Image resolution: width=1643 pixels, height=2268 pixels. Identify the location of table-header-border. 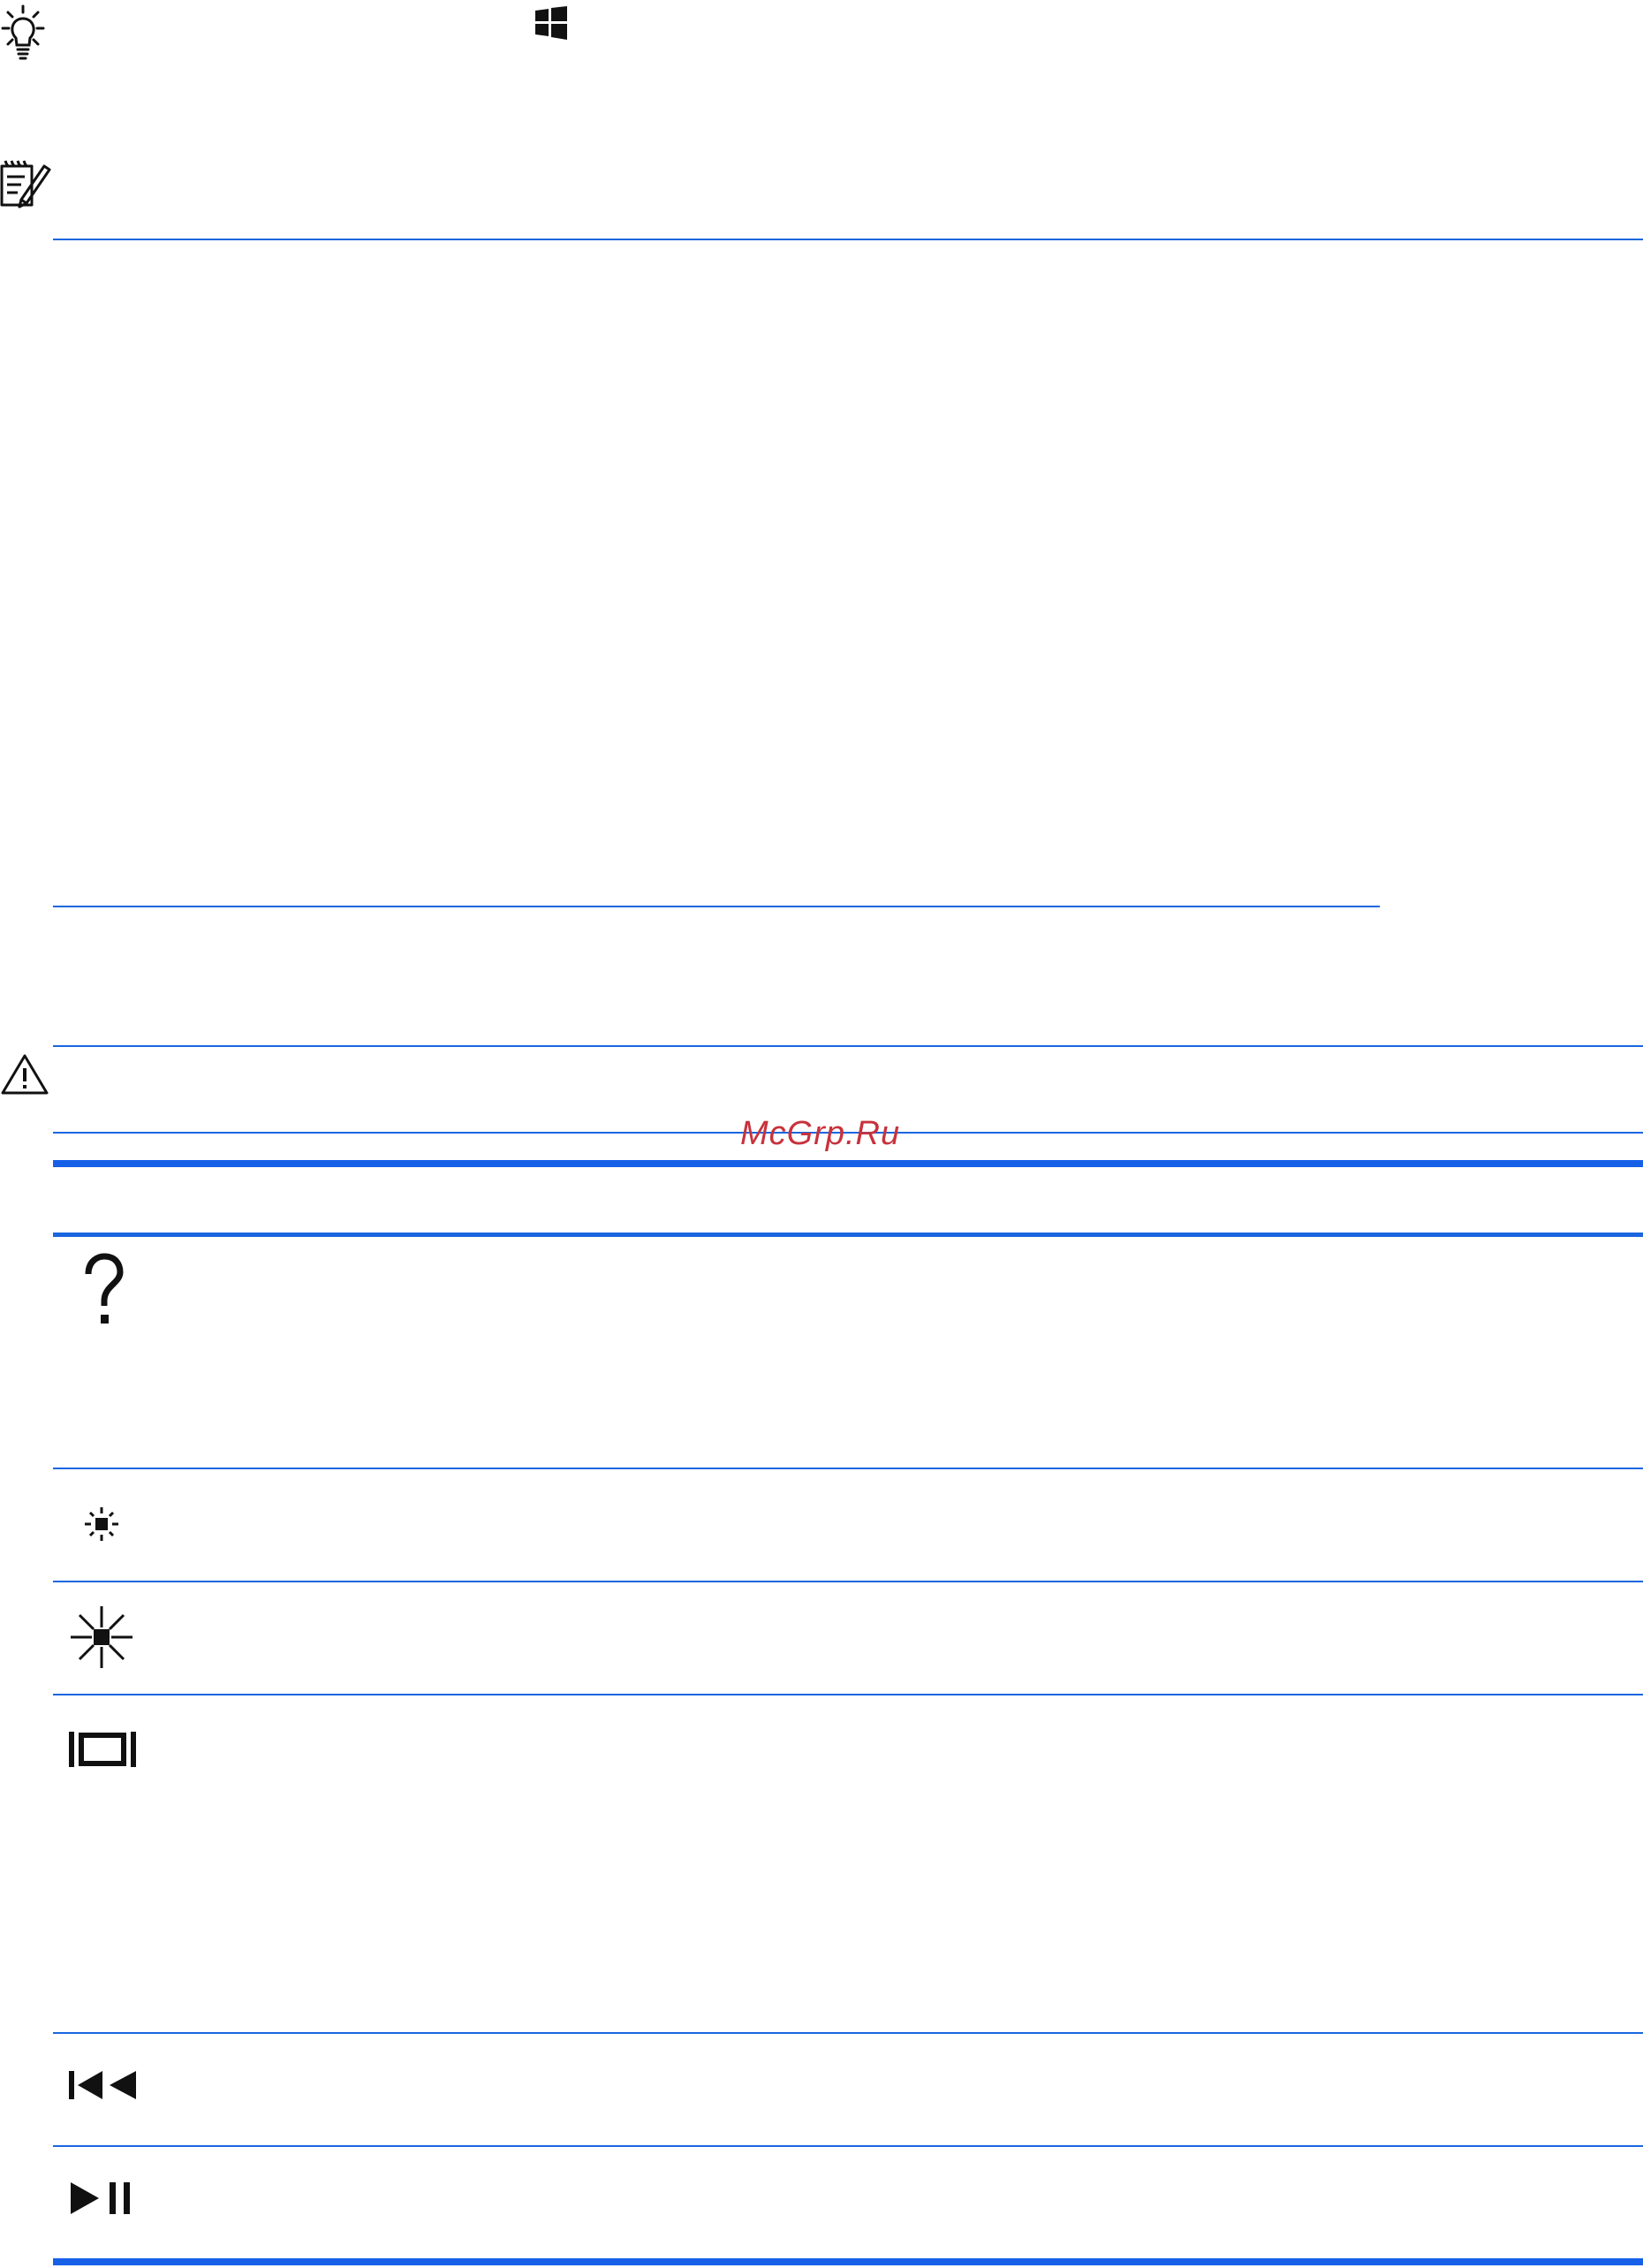
(848, 1235).